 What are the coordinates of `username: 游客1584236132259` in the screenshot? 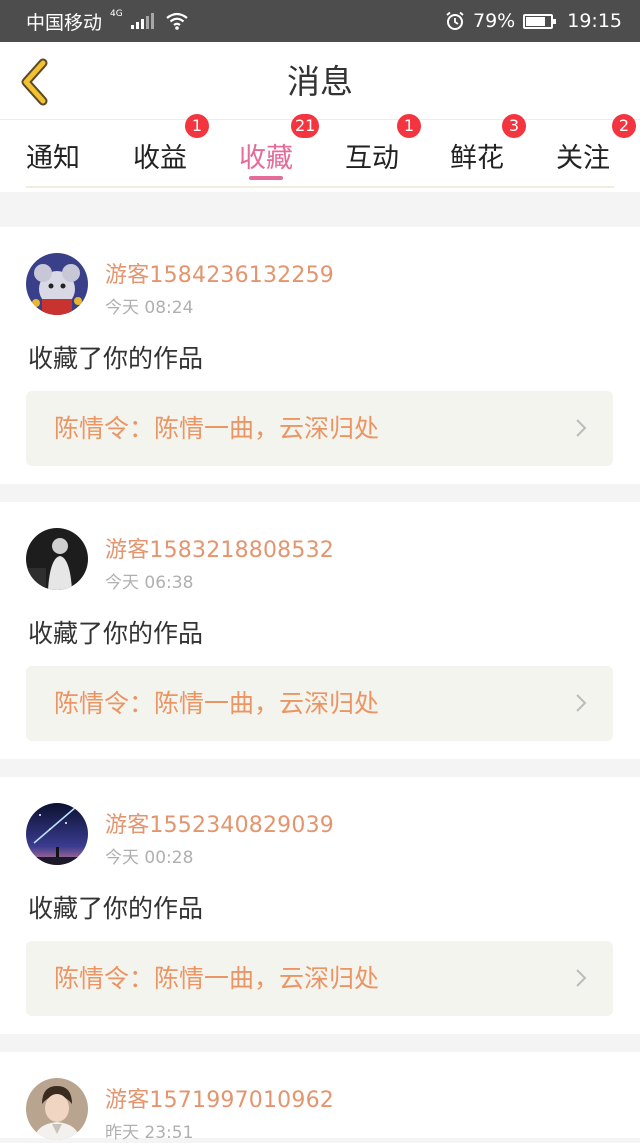 It's located at (219, 273).